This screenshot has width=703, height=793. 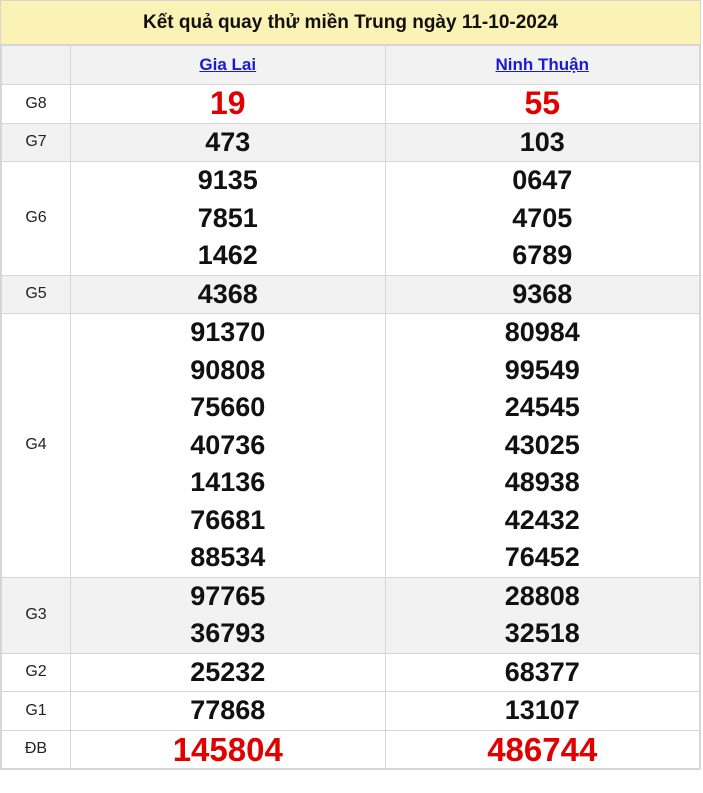 I want to click on prize-number: 19, so click(x=227, y=103).